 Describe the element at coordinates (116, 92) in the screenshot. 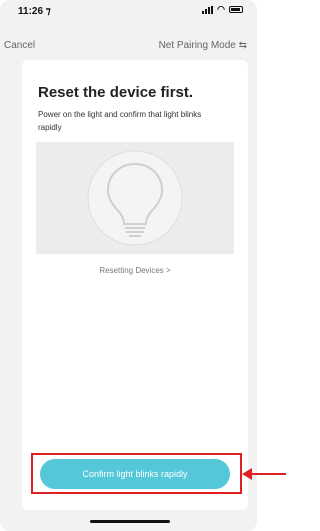

I see `page-title: Reset the device first.` at that location.